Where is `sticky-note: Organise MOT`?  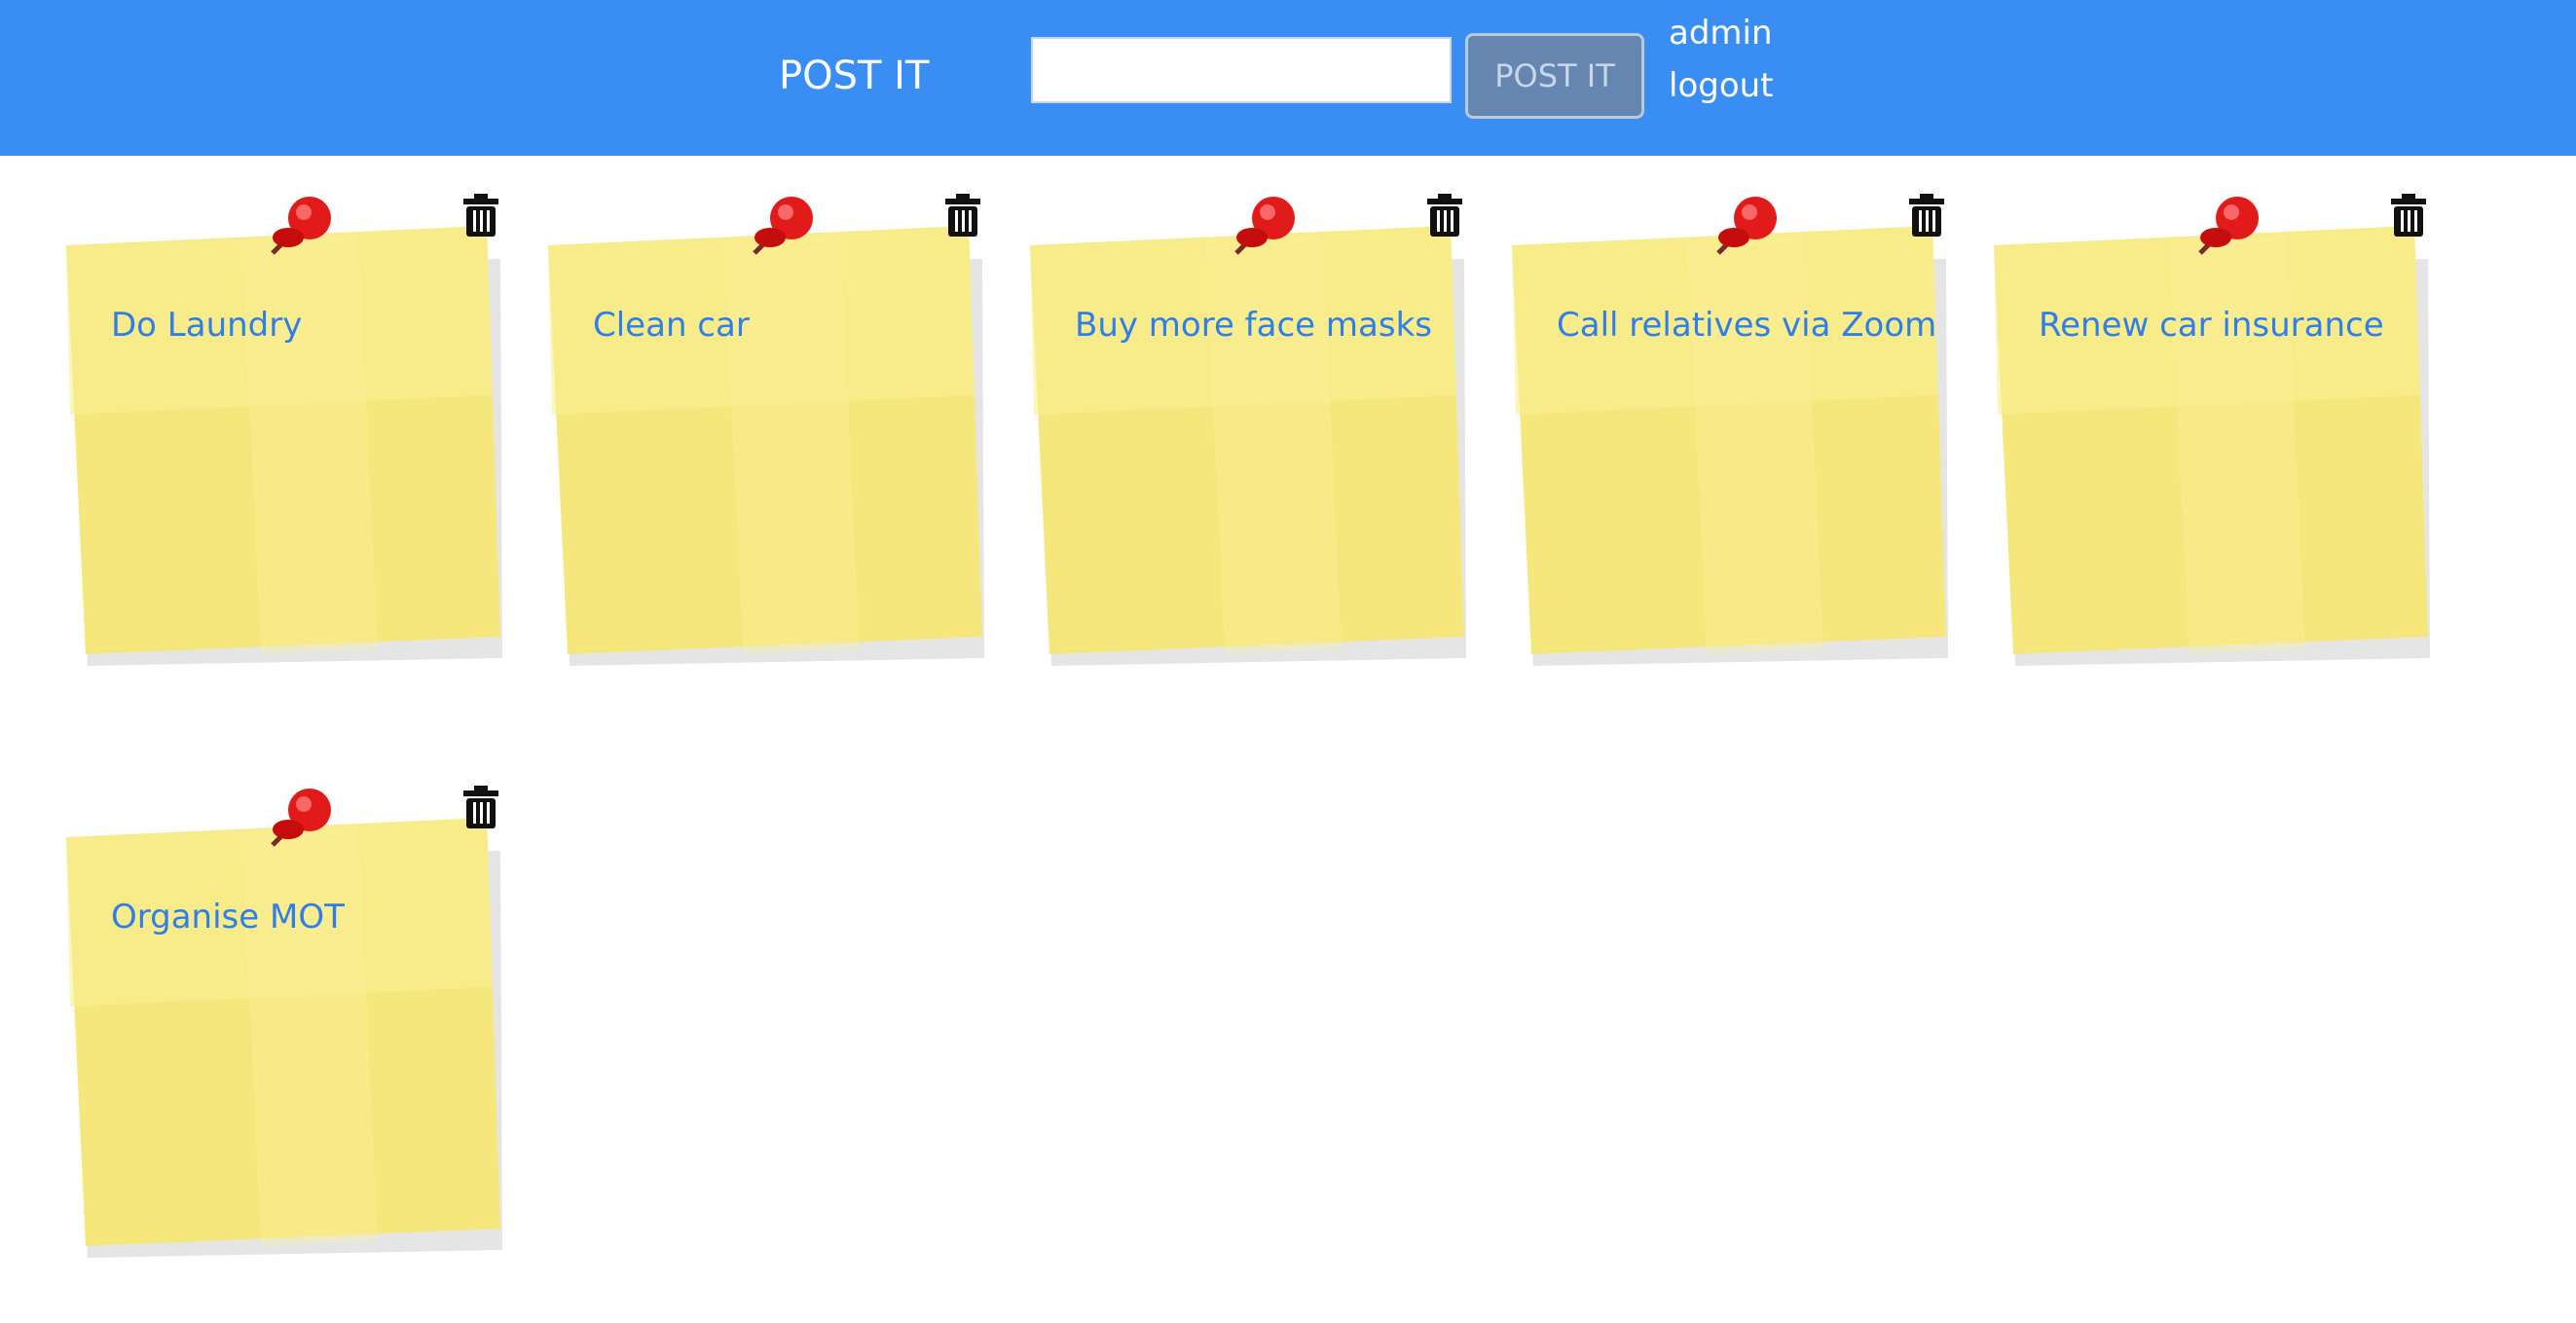 sticky-note: Organise MOT is located at coordinates (295, 1016).